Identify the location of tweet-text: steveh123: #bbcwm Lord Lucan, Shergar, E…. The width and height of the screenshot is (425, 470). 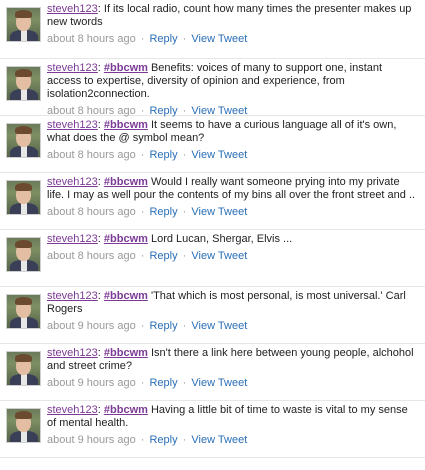
(232, 239).